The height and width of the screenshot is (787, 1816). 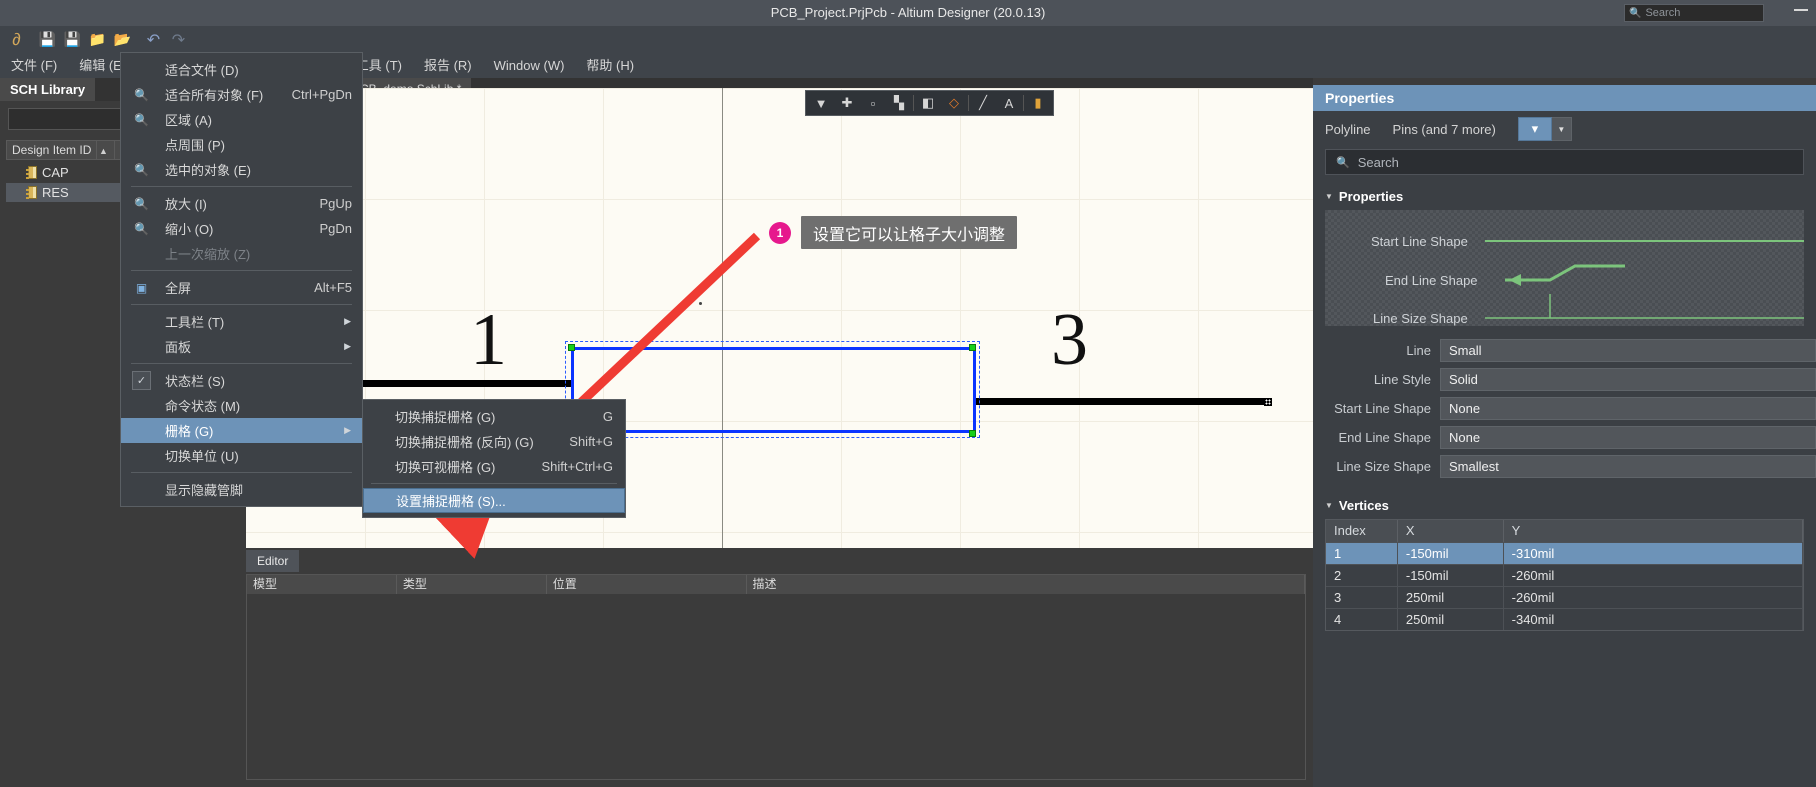 I want to click on rotate-icon: ◇, so click(x=954, y=103).